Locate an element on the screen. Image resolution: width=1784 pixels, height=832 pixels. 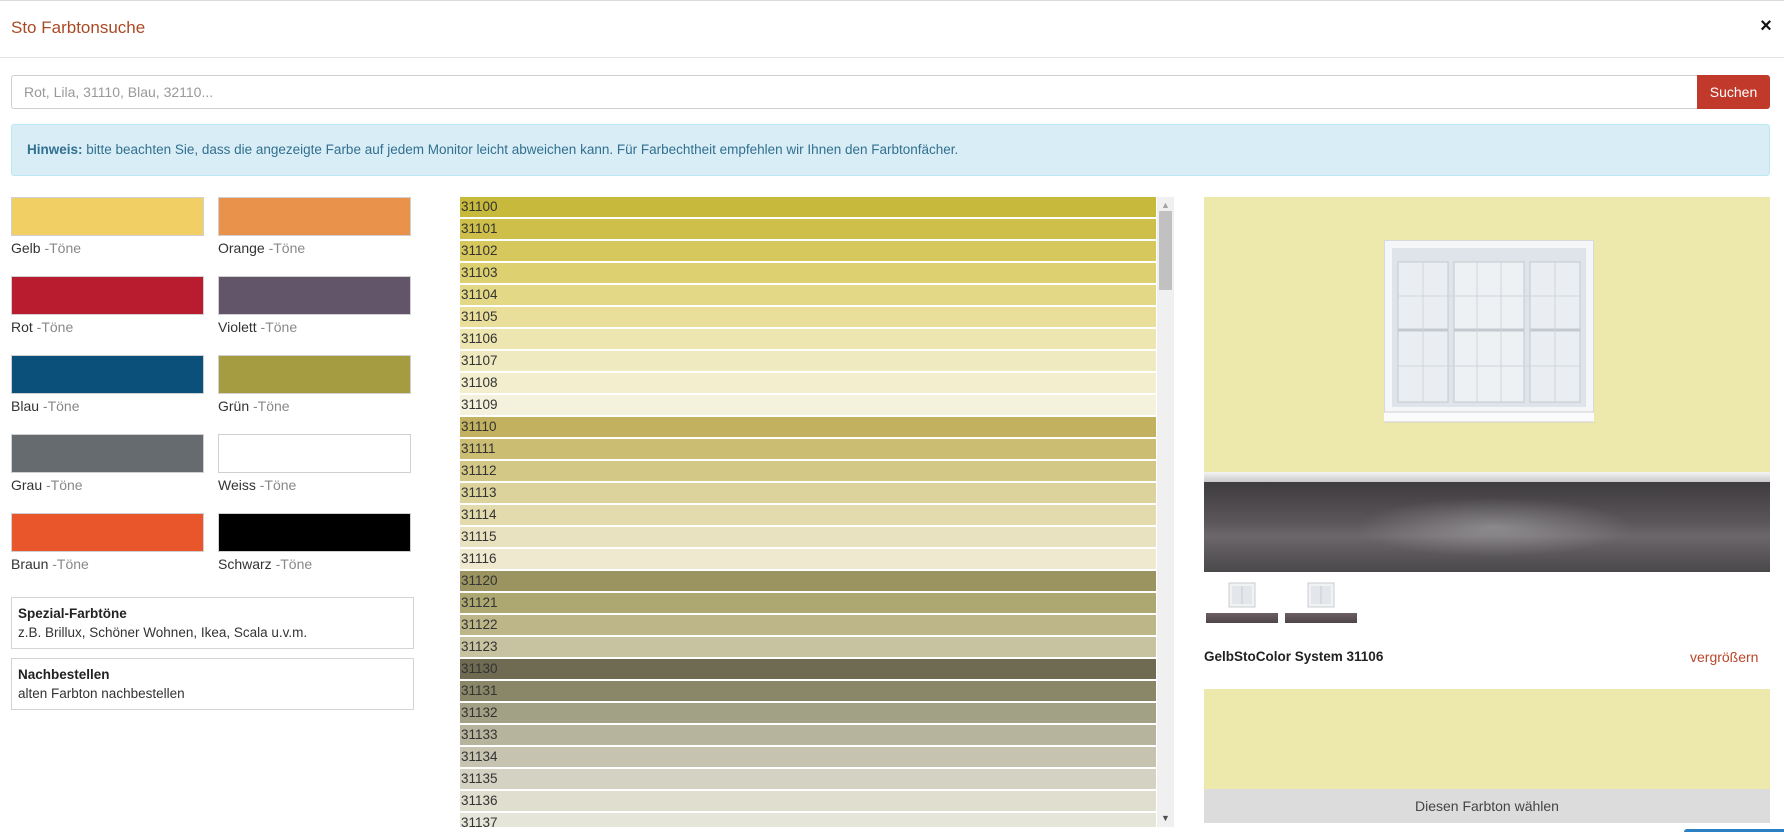
family-tile-schwarz: Schwarz -Töne is located at coordinates (314, 543).